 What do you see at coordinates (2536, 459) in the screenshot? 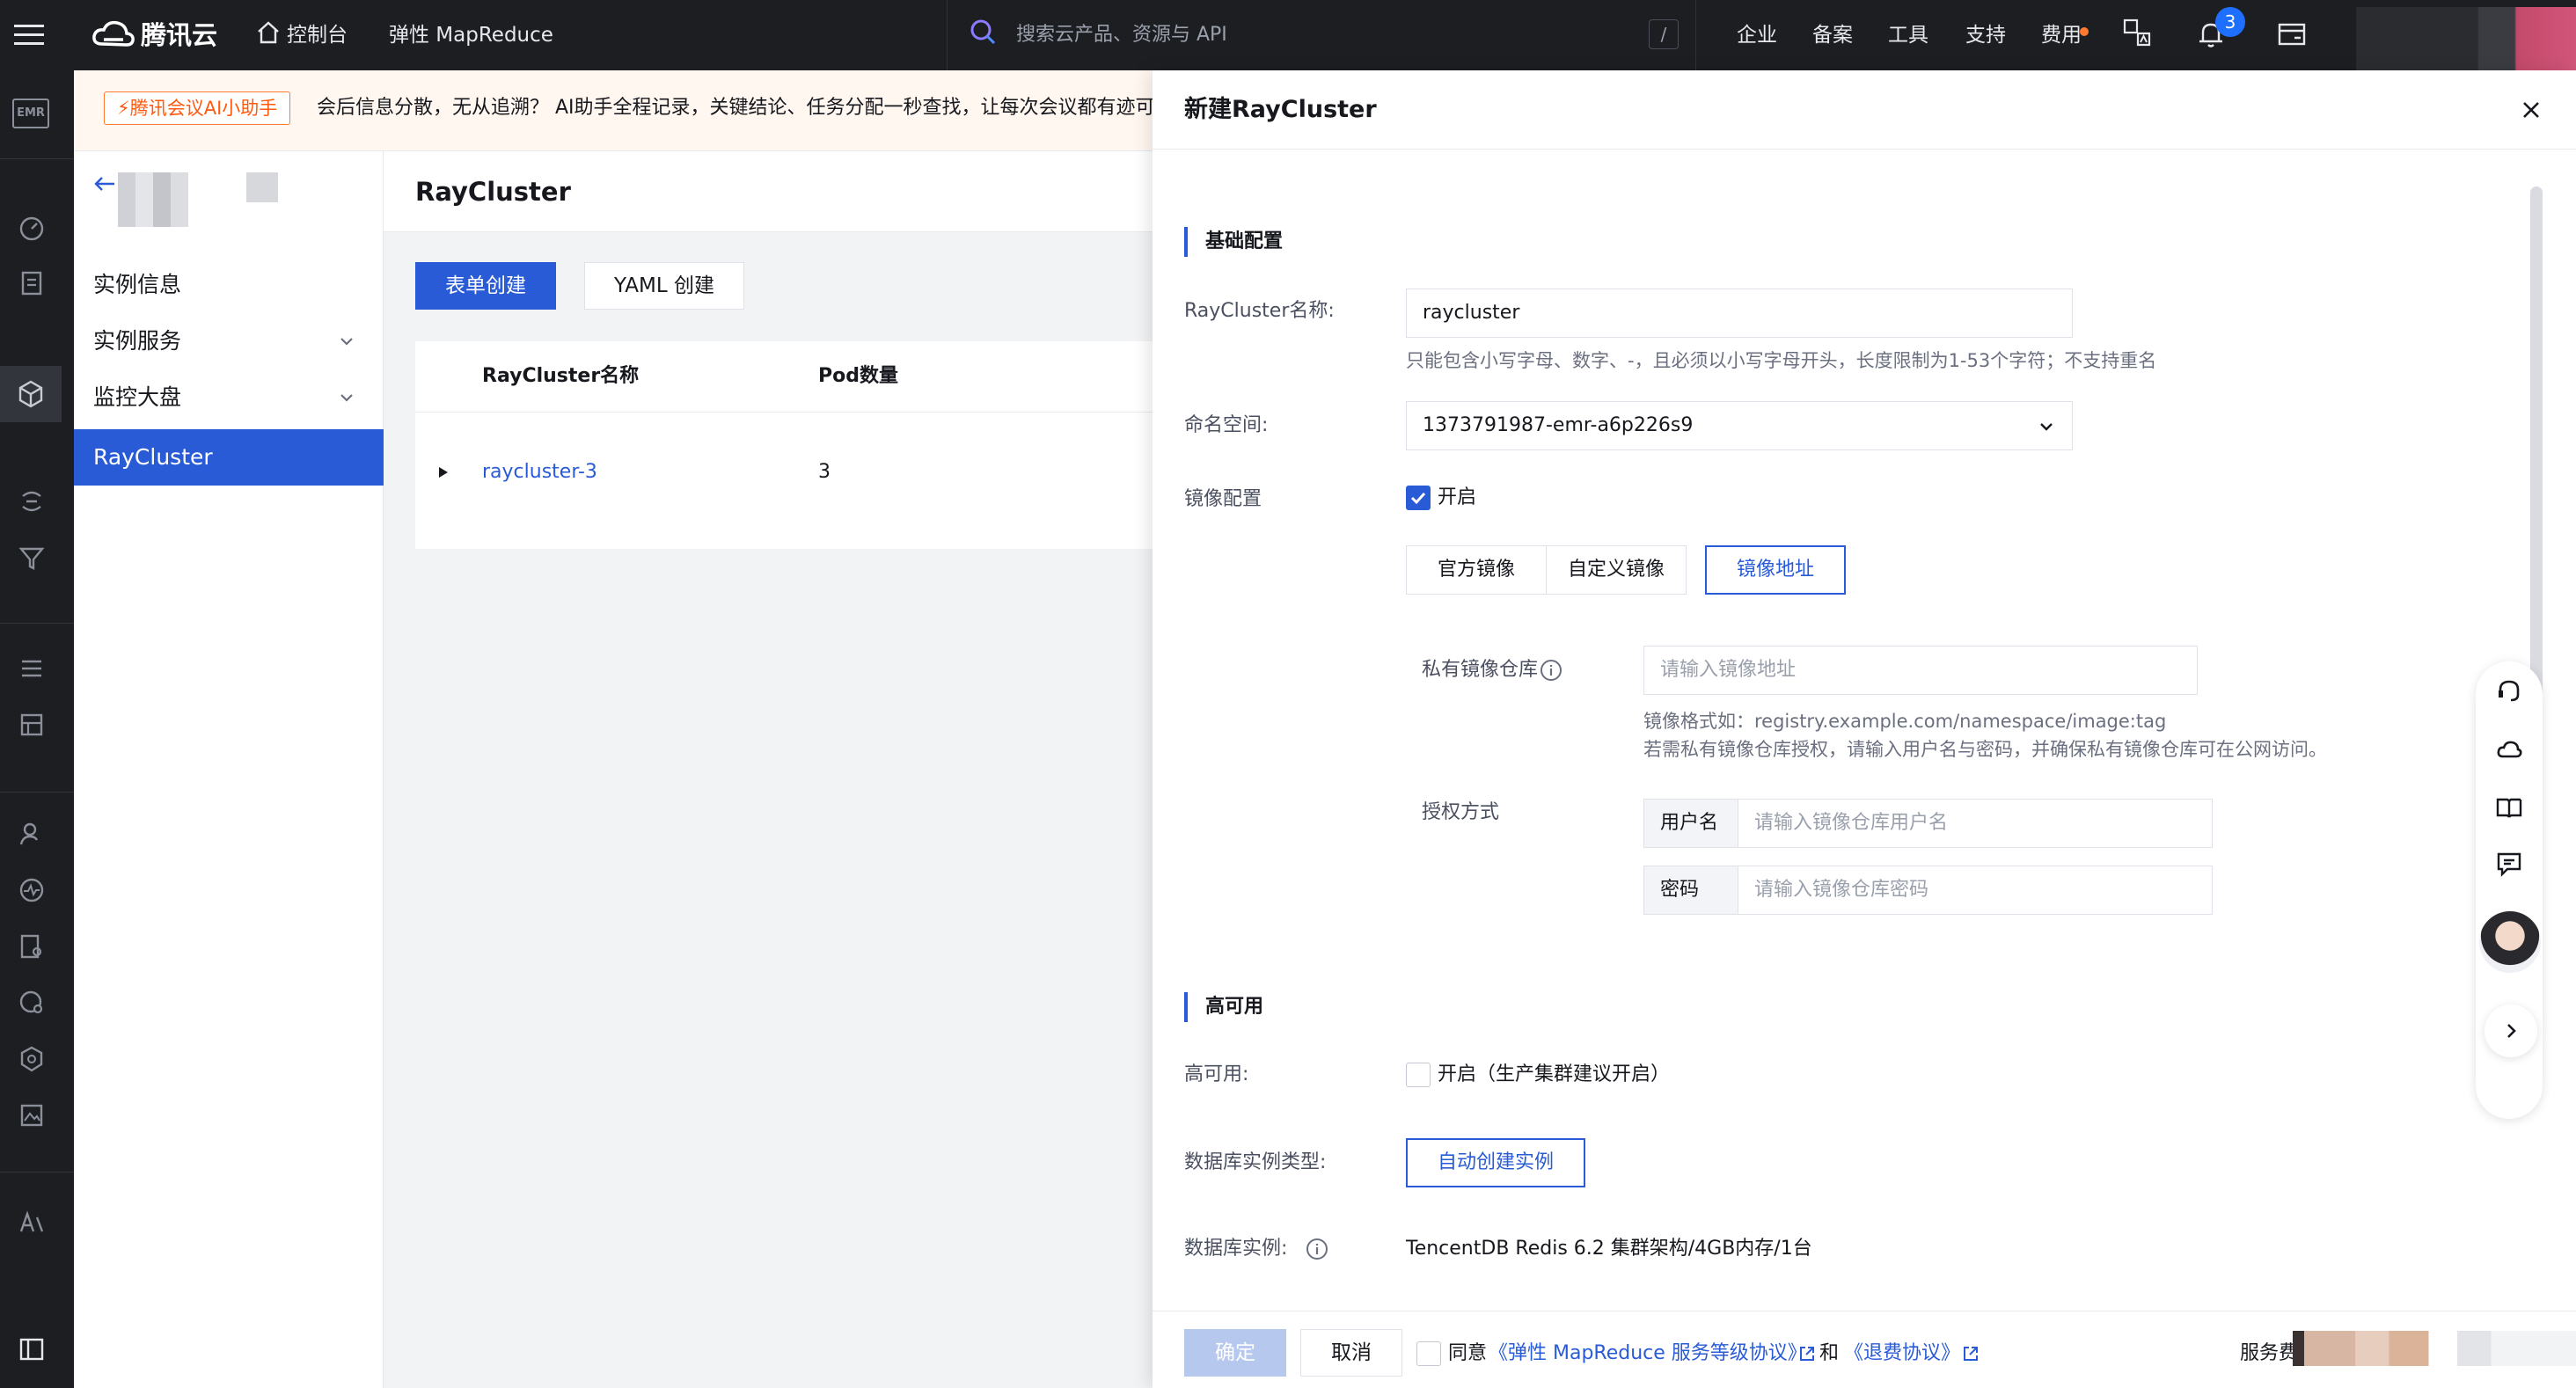
I see `drawer-scrollbar` at bounding box center [2536, 459].